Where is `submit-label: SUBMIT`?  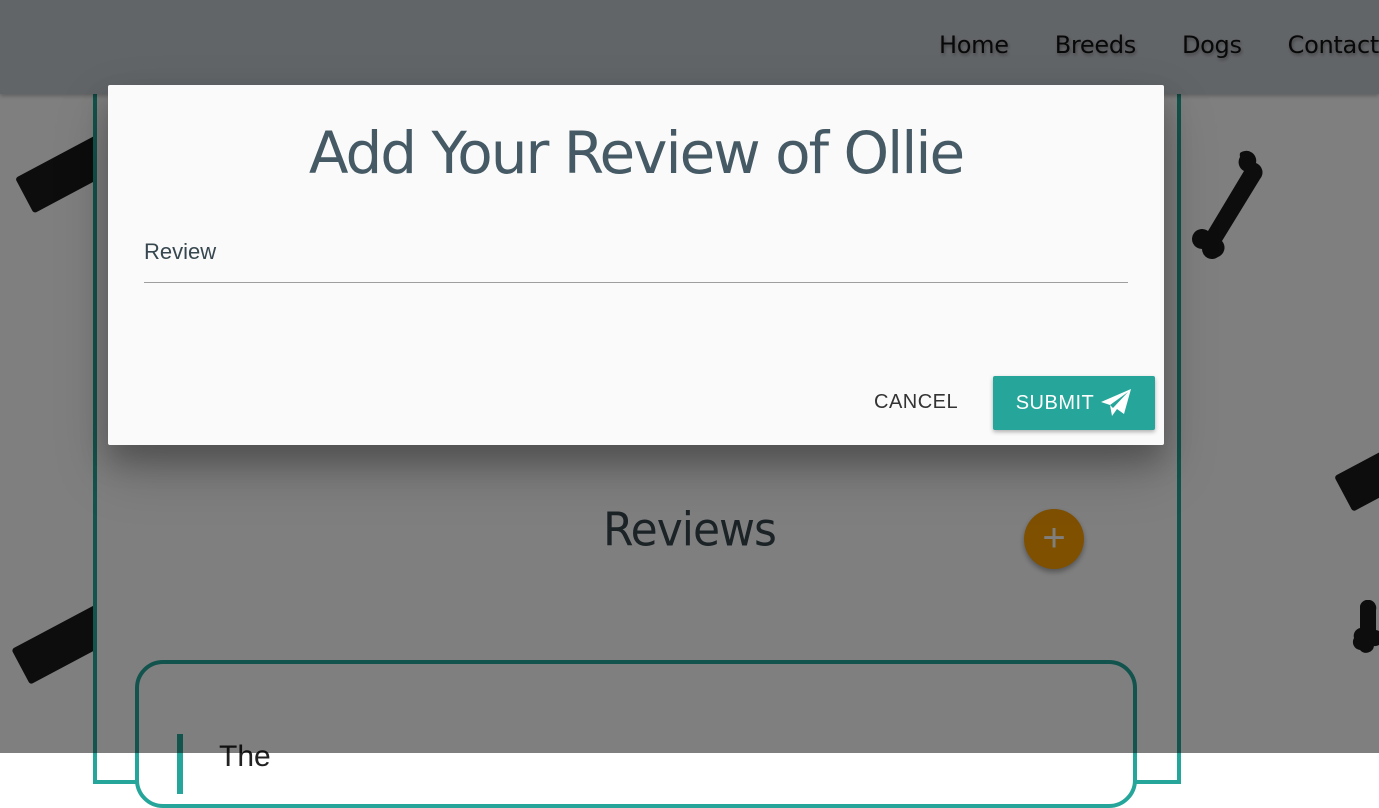
submit-label: SUBMIT is located at coordinates (1055, 402).